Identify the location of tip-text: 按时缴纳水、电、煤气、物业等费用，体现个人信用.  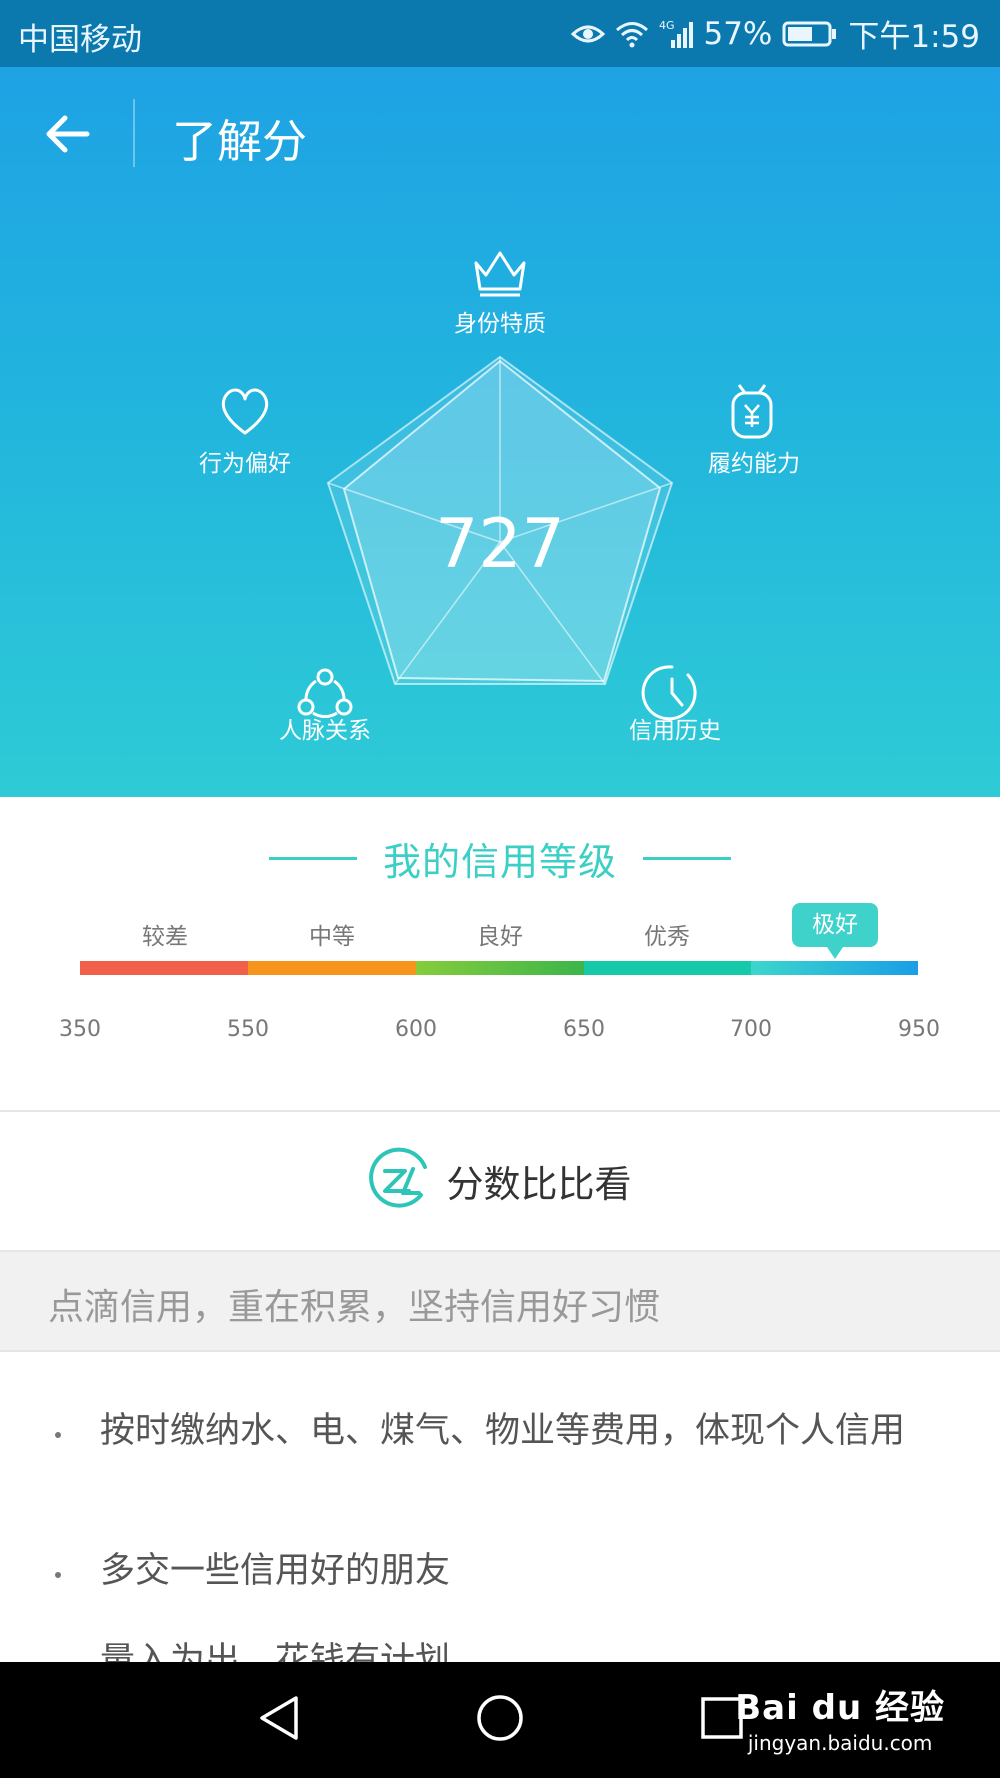
(503, 1431).